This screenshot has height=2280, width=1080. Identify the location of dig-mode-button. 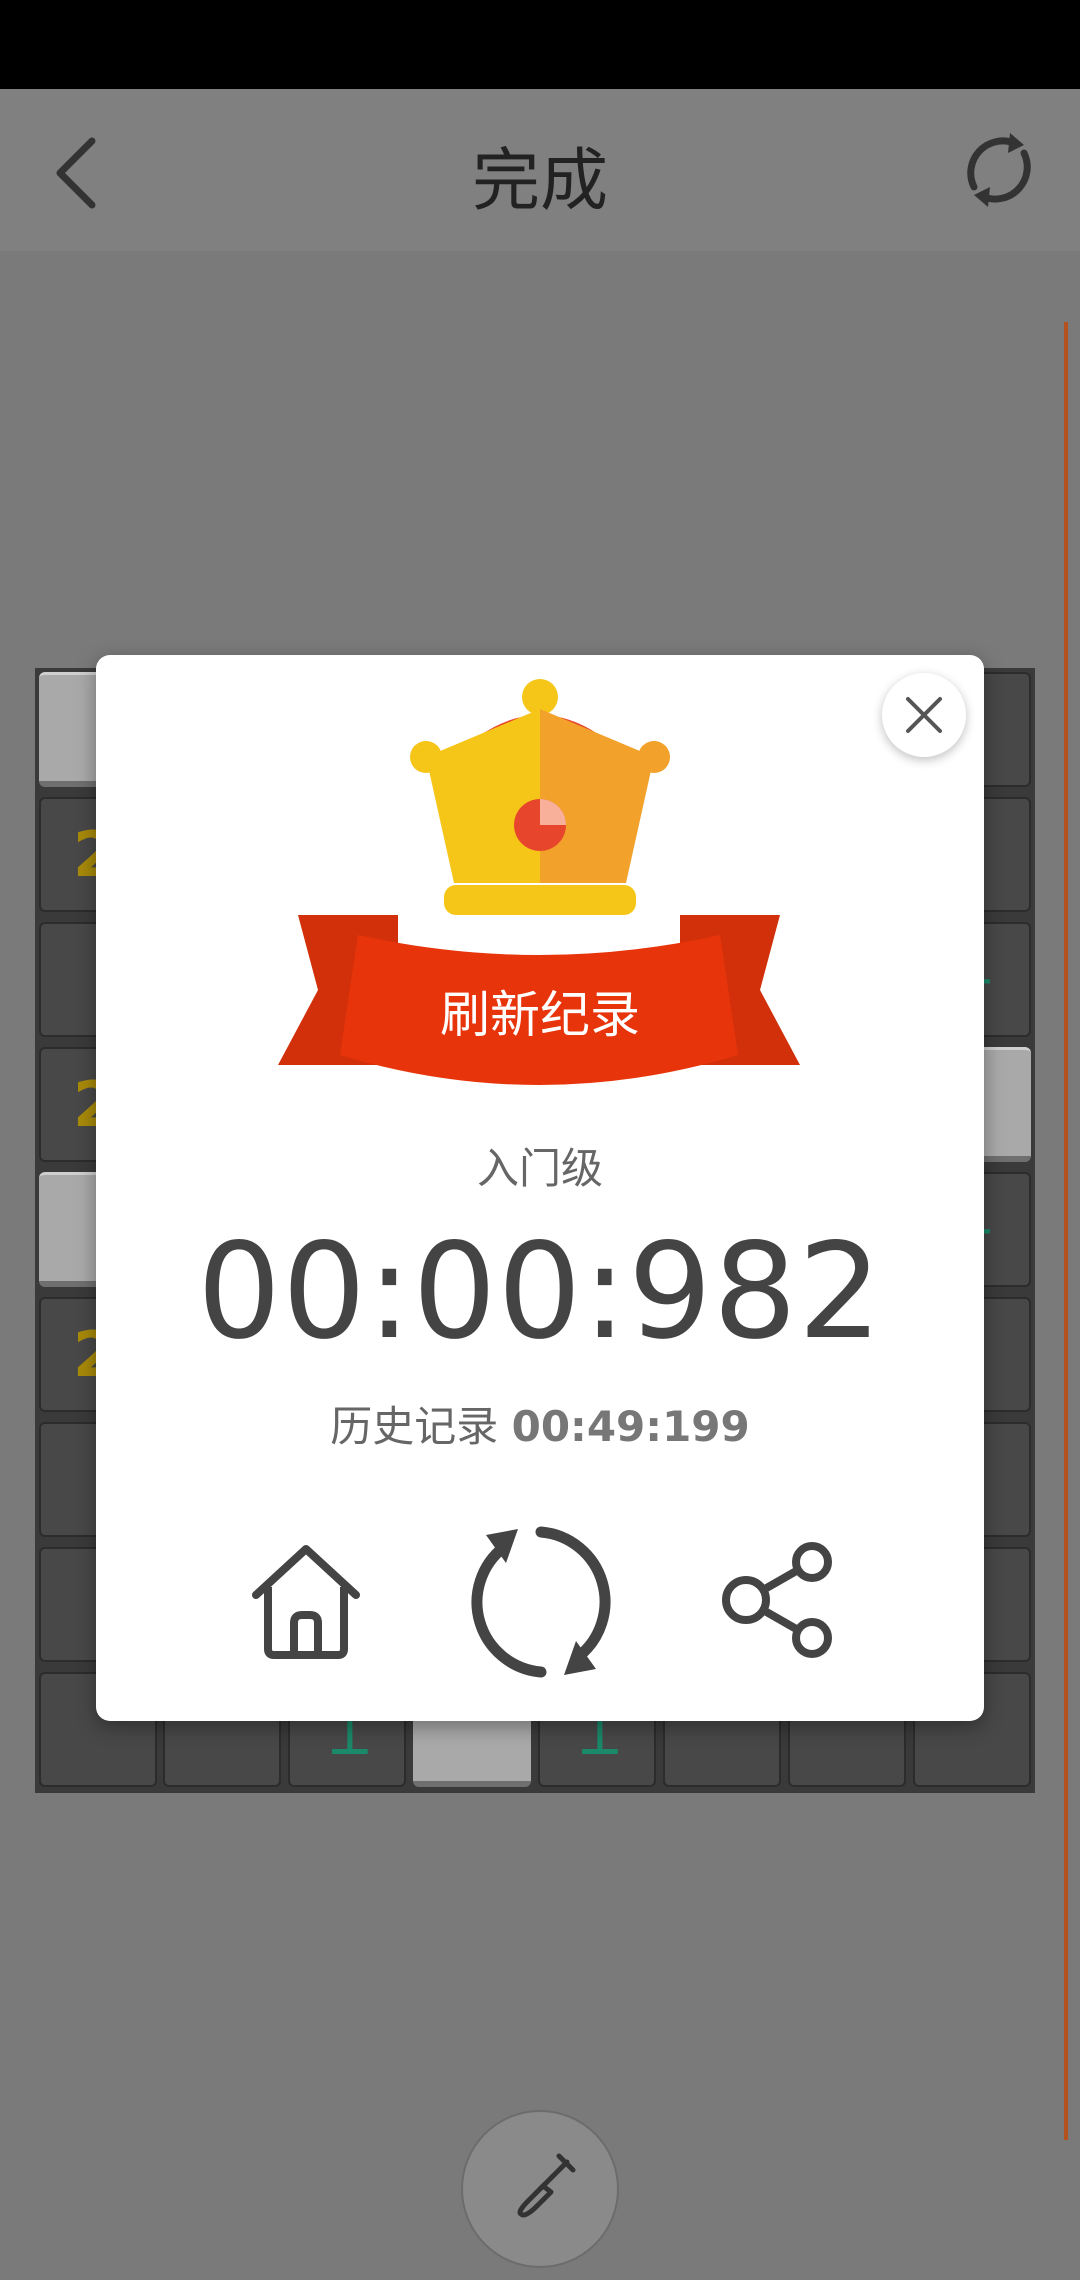
(540, 2189).